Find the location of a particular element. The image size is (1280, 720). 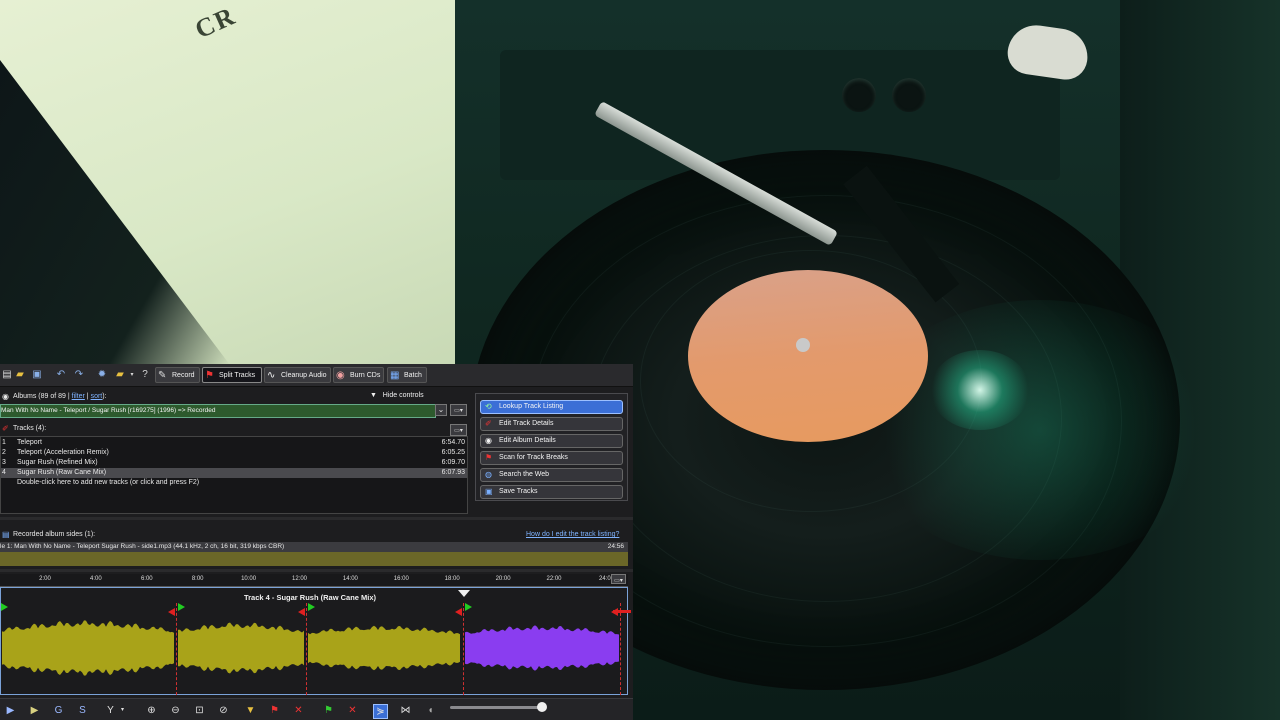

tab-batch: ▦ Batch is located at coordinates (407, 375).